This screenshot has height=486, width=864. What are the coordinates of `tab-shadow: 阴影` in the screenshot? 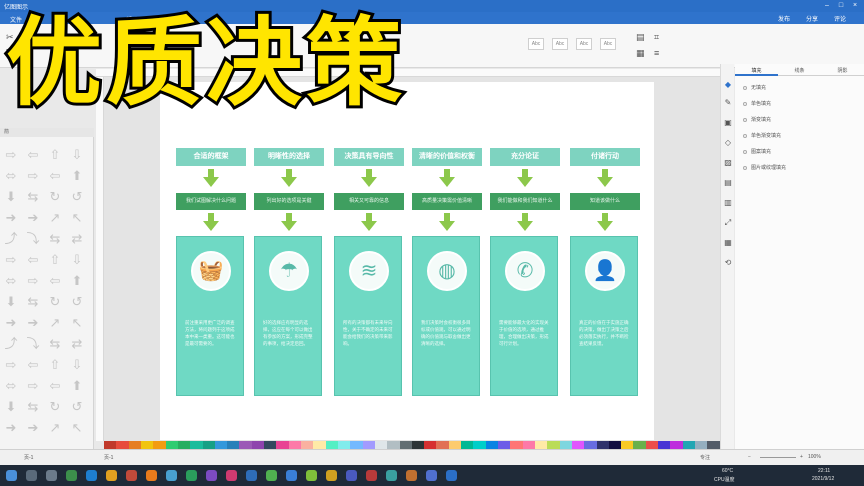 It's located at (842, 71).